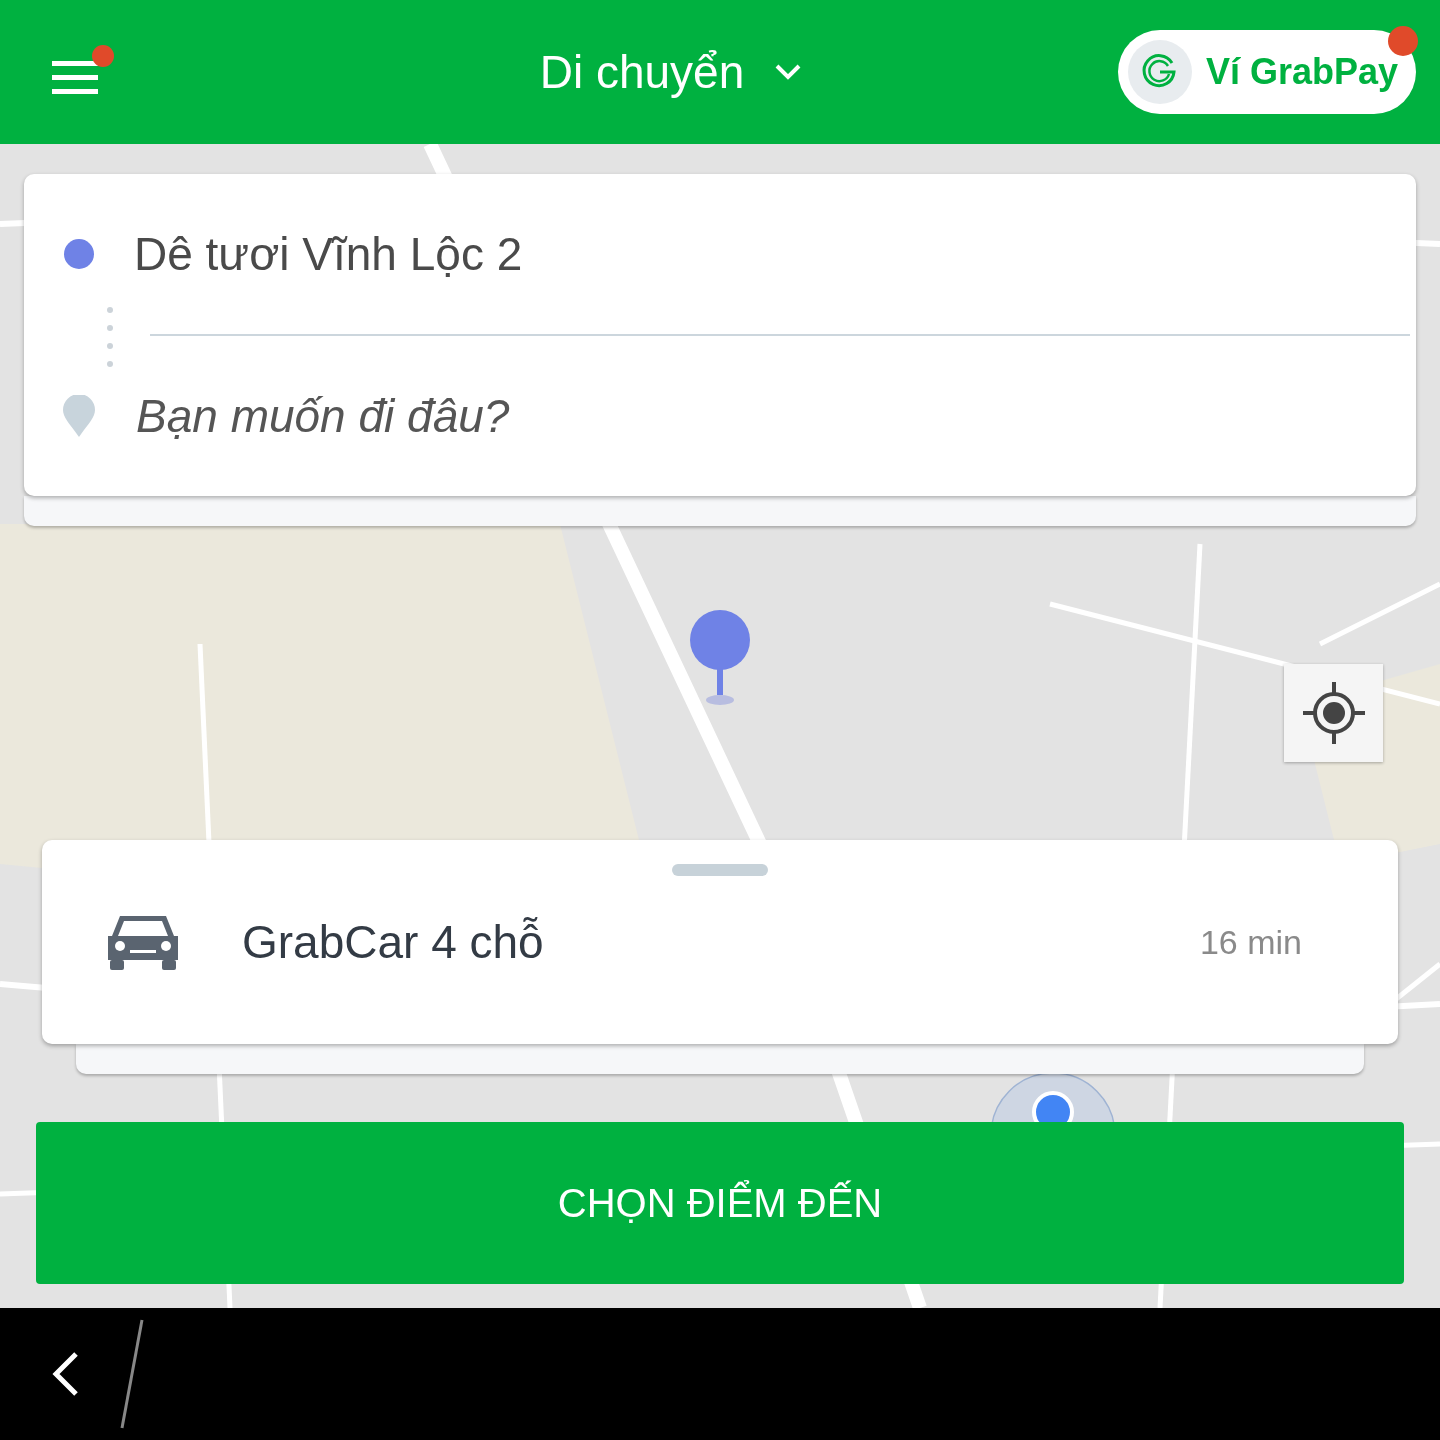 The width and height of the screenshot is (1440, 1440). What do you see at coordinates (75, 78) in the screenshot?
I see `menu-icon` at bounding box center [75, 78].